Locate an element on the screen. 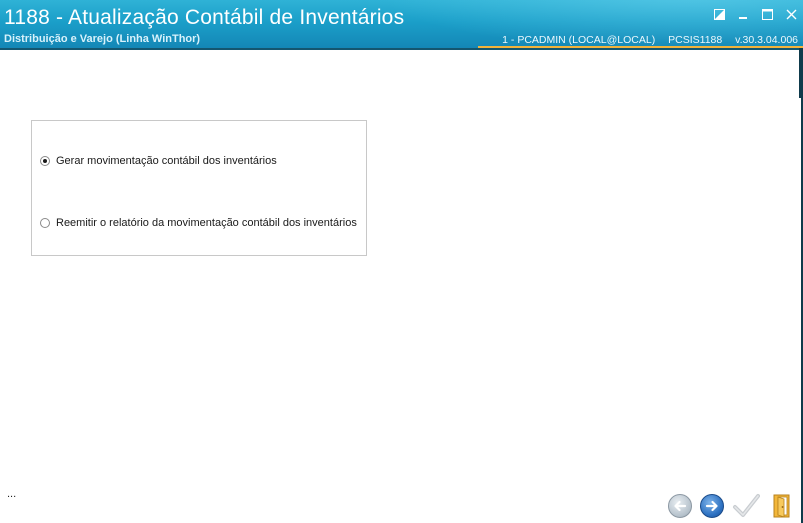  checkmark-icon is located at coordinates (746, 505).